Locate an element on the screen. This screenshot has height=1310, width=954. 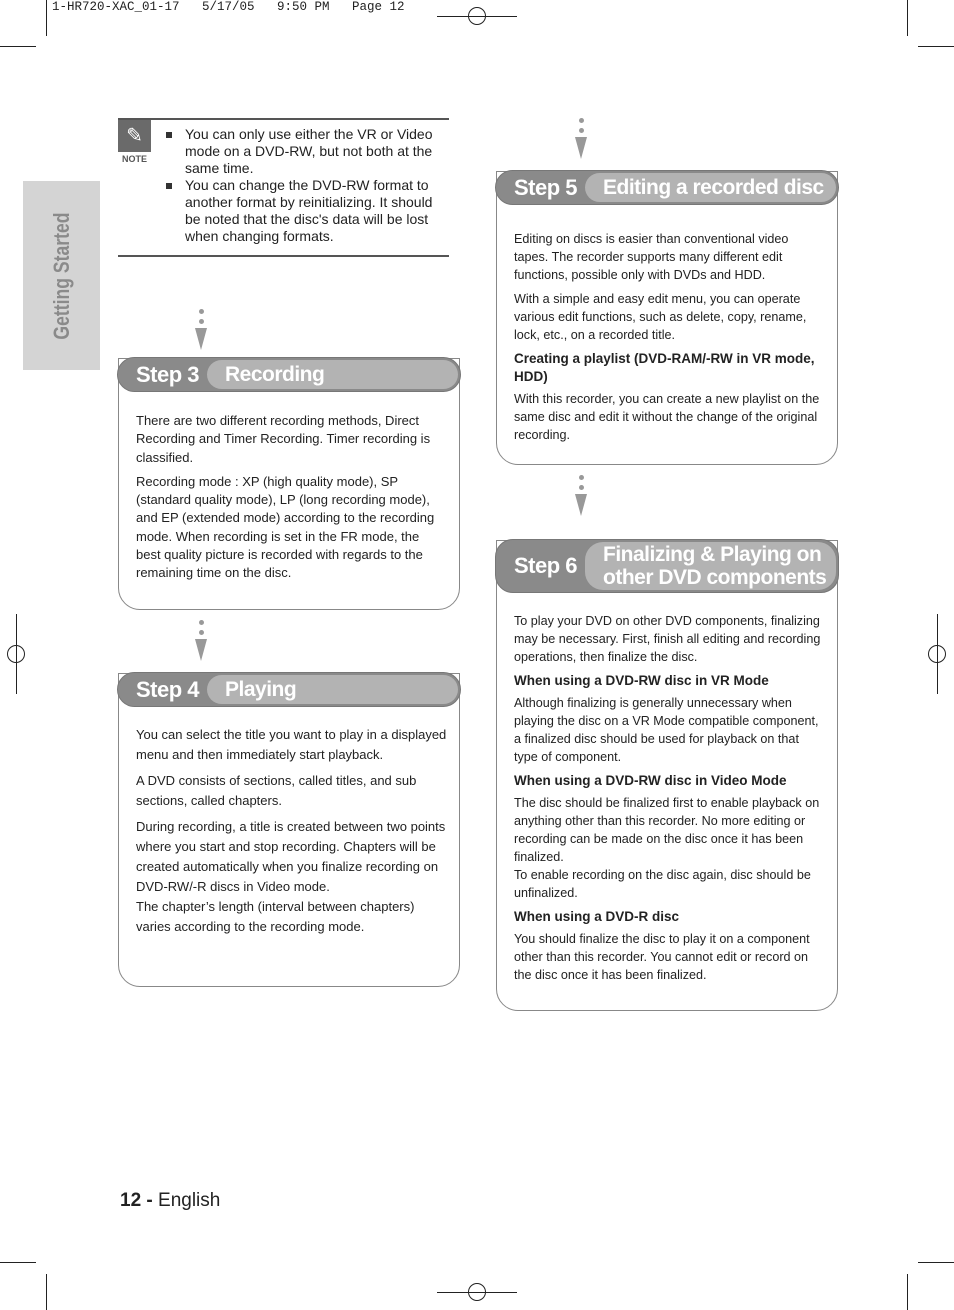
page-number: 12 - is located at coordinates (136, 1200).